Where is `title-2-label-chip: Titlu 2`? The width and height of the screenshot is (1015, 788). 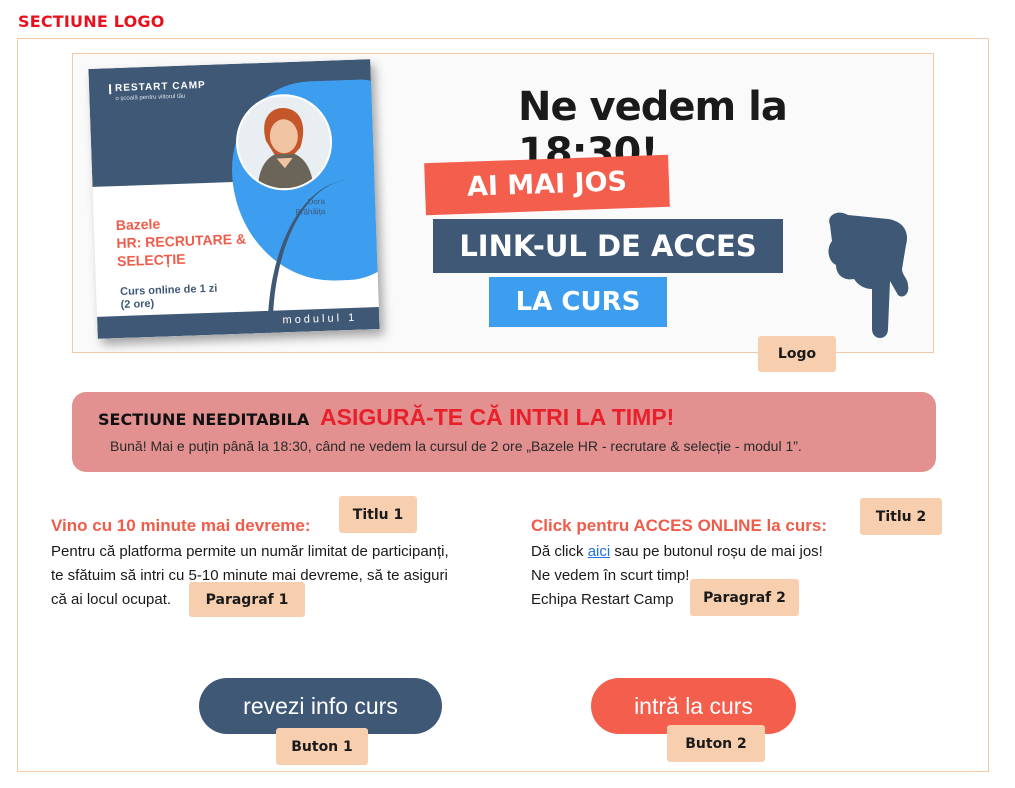 title-2-label-chip: Titlu 2 is located at coordinates (901, 516).